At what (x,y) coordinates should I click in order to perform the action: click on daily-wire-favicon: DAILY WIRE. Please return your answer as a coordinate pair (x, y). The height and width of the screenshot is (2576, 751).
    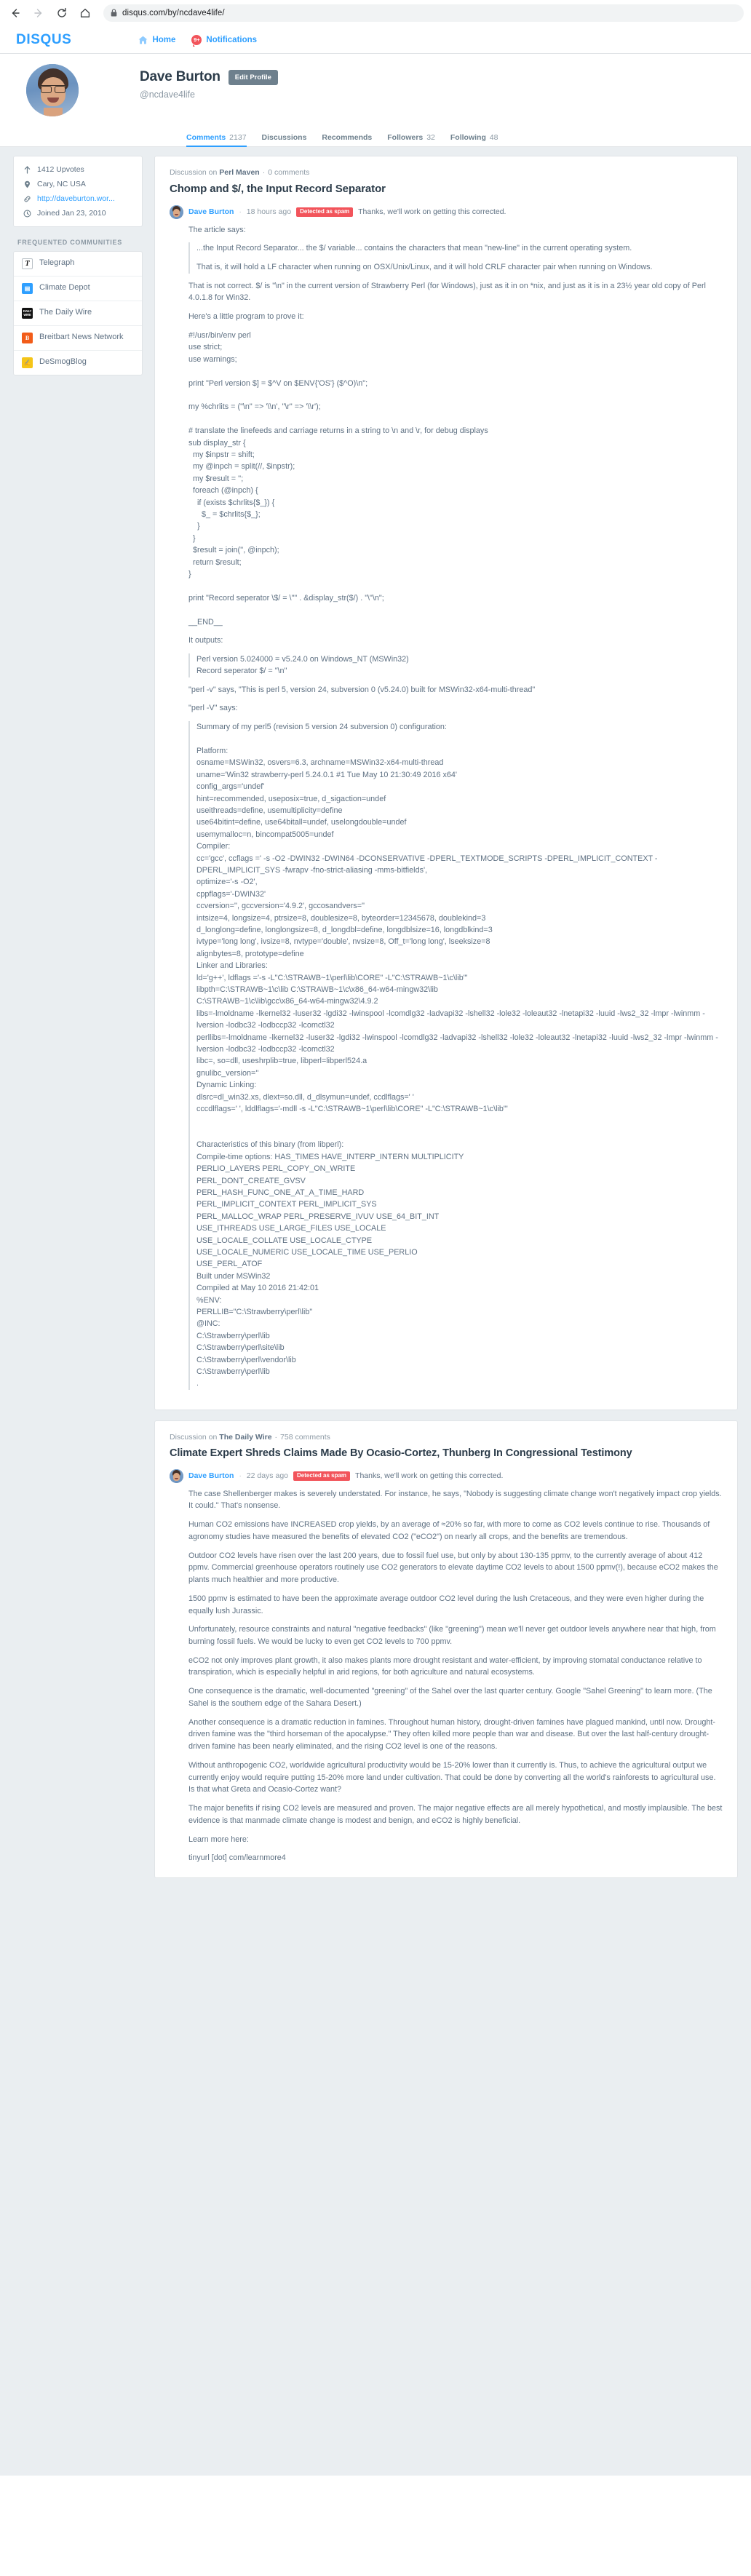
    Looking at the image, I should click on (27, 313).